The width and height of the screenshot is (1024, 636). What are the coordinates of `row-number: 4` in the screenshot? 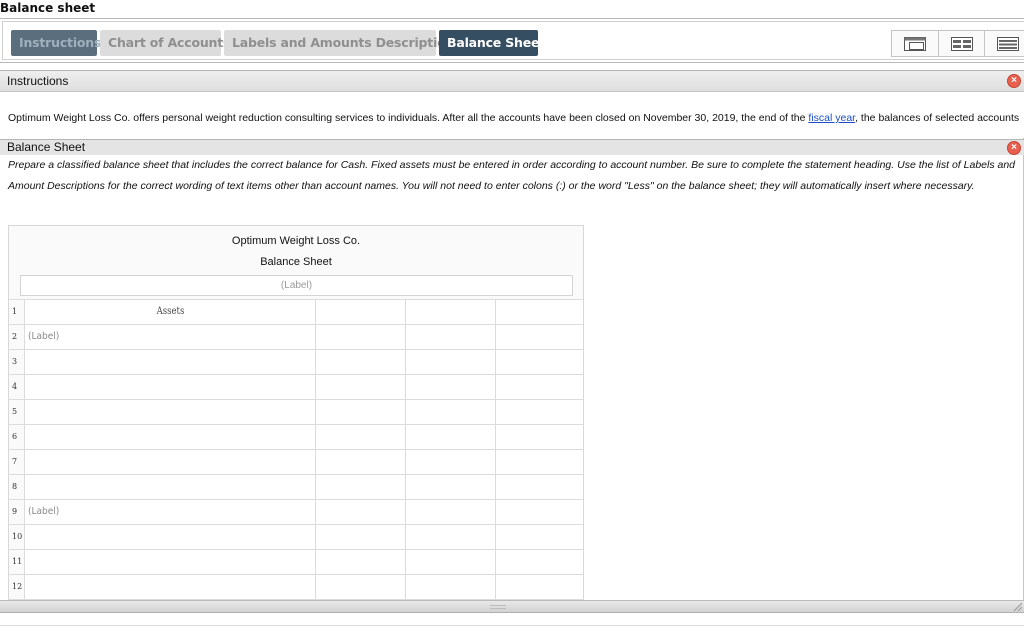 It's located at (17, 387).